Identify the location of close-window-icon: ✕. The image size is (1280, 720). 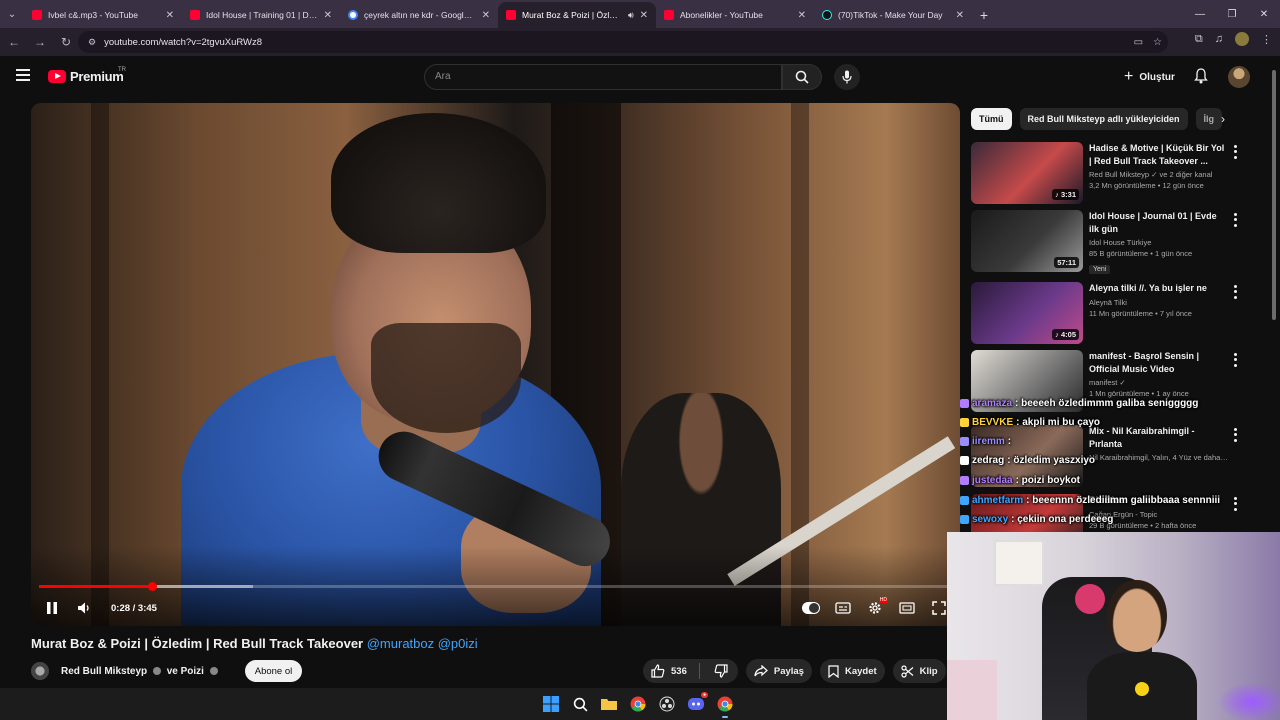
(1264, 14).